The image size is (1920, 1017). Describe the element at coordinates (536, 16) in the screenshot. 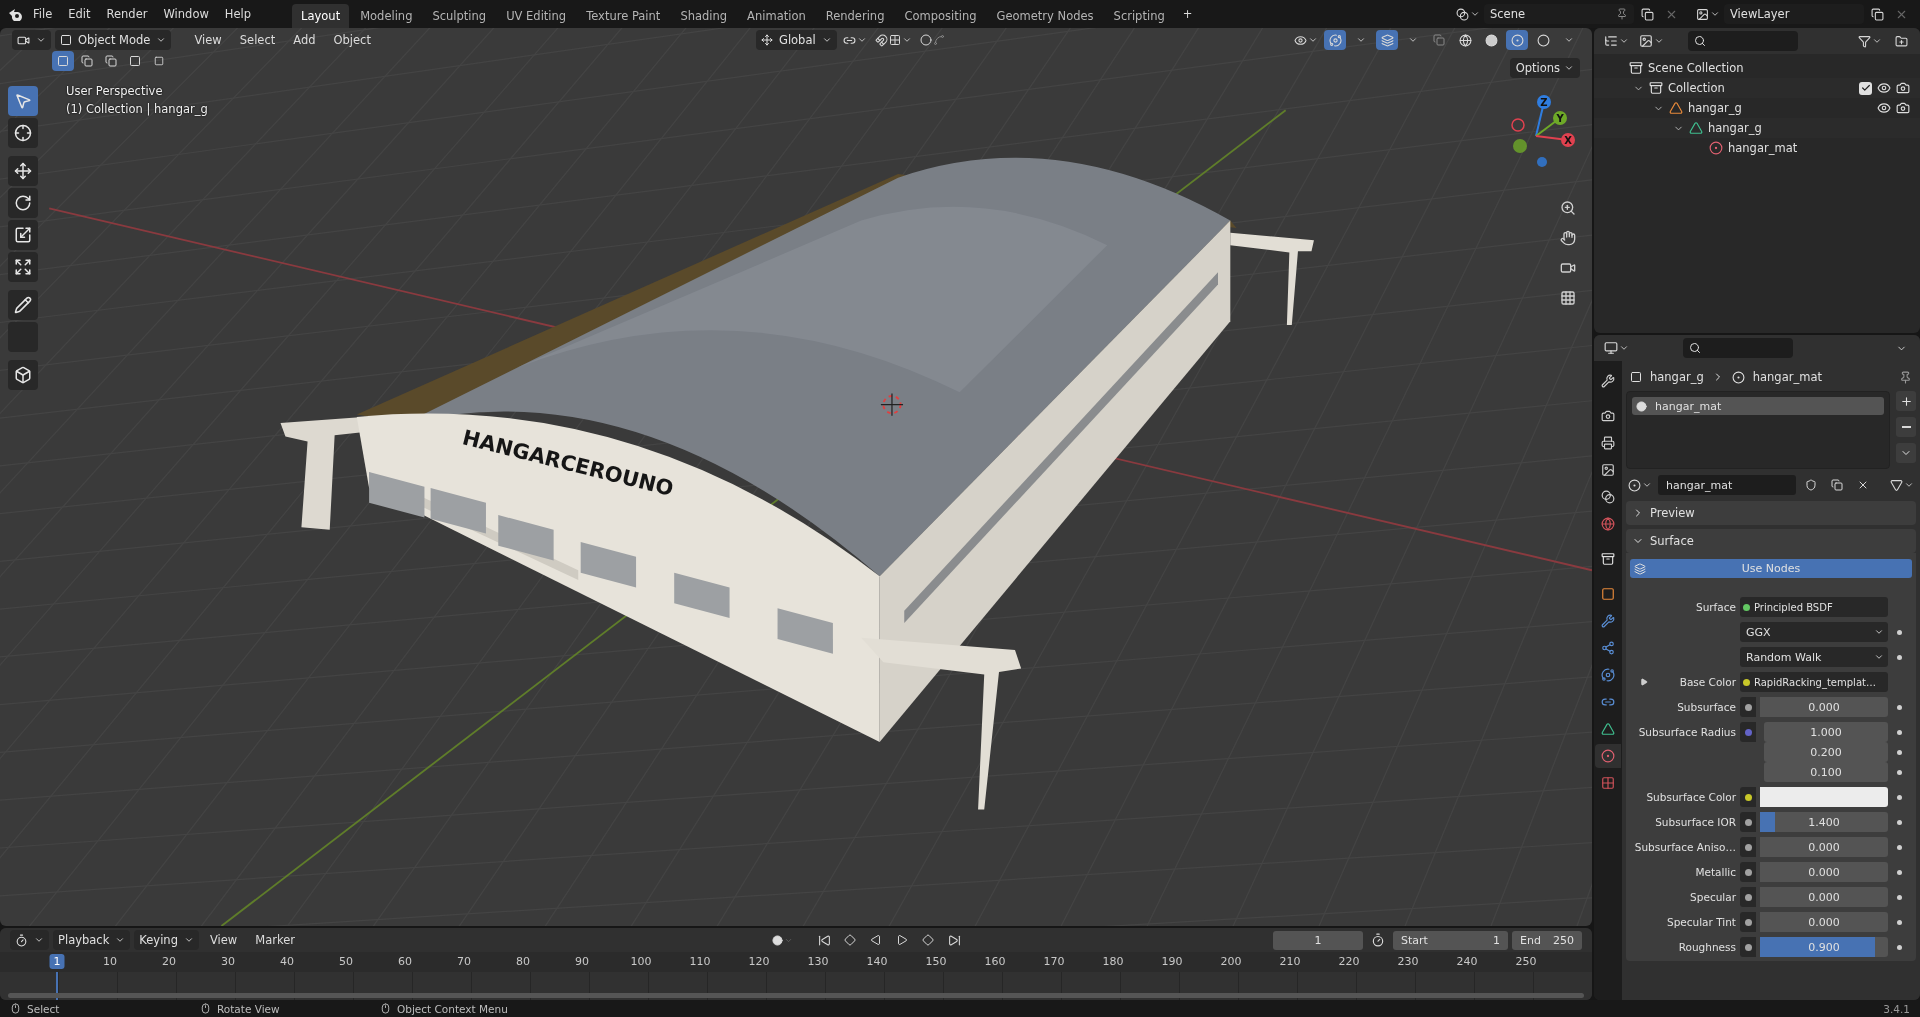

I see `workspace-tab: UV Editing` at that location.